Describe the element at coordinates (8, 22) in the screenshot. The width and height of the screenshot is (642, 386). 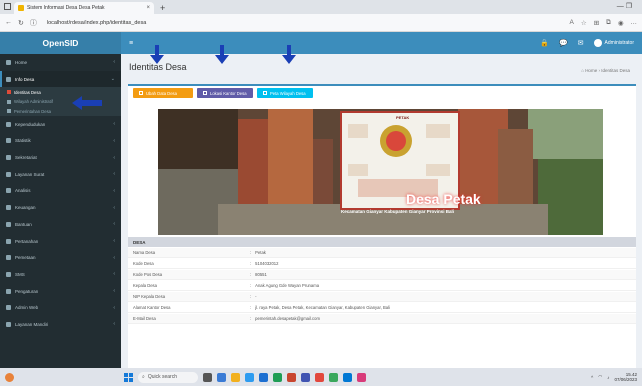
I see `back-icon: ←` at that location.